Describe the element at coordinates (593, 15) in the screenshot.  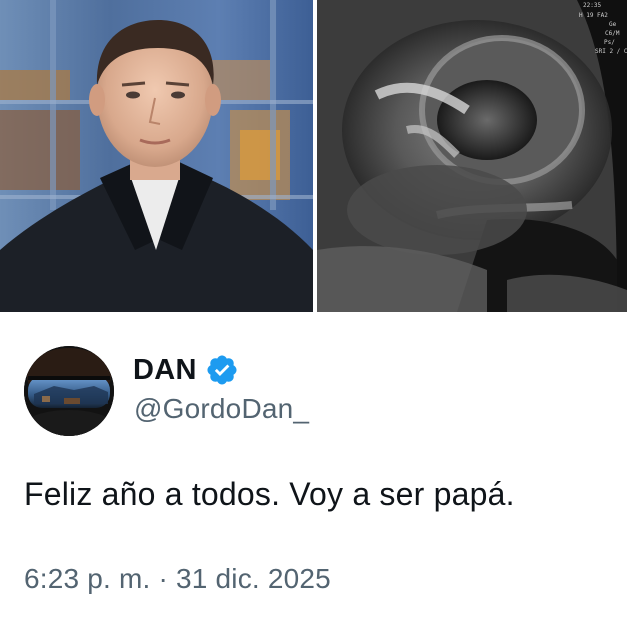
I see `svg-text: H 19 FA2` at that location.